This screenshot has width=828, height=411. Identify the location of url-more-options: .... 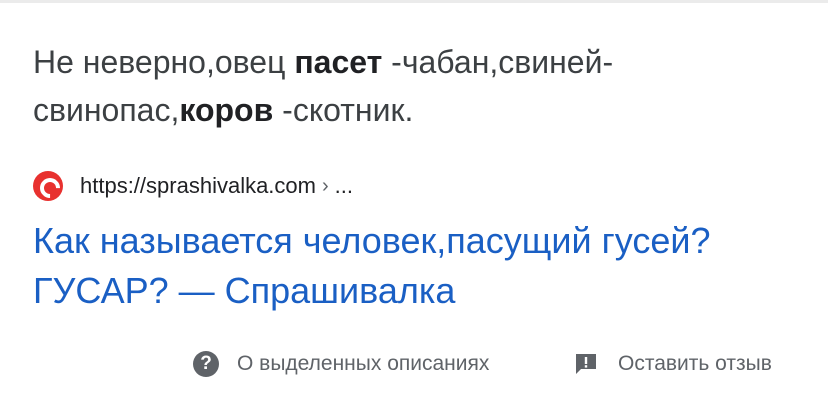
(344, 186).